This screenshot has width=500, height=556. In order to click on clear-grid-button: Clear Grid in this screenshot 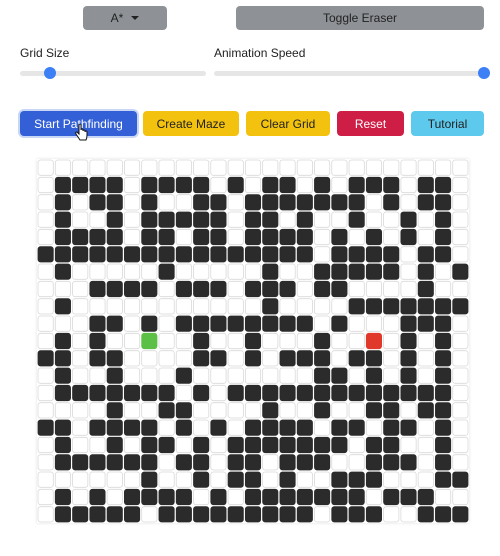, I will do `click(288, 123)`.